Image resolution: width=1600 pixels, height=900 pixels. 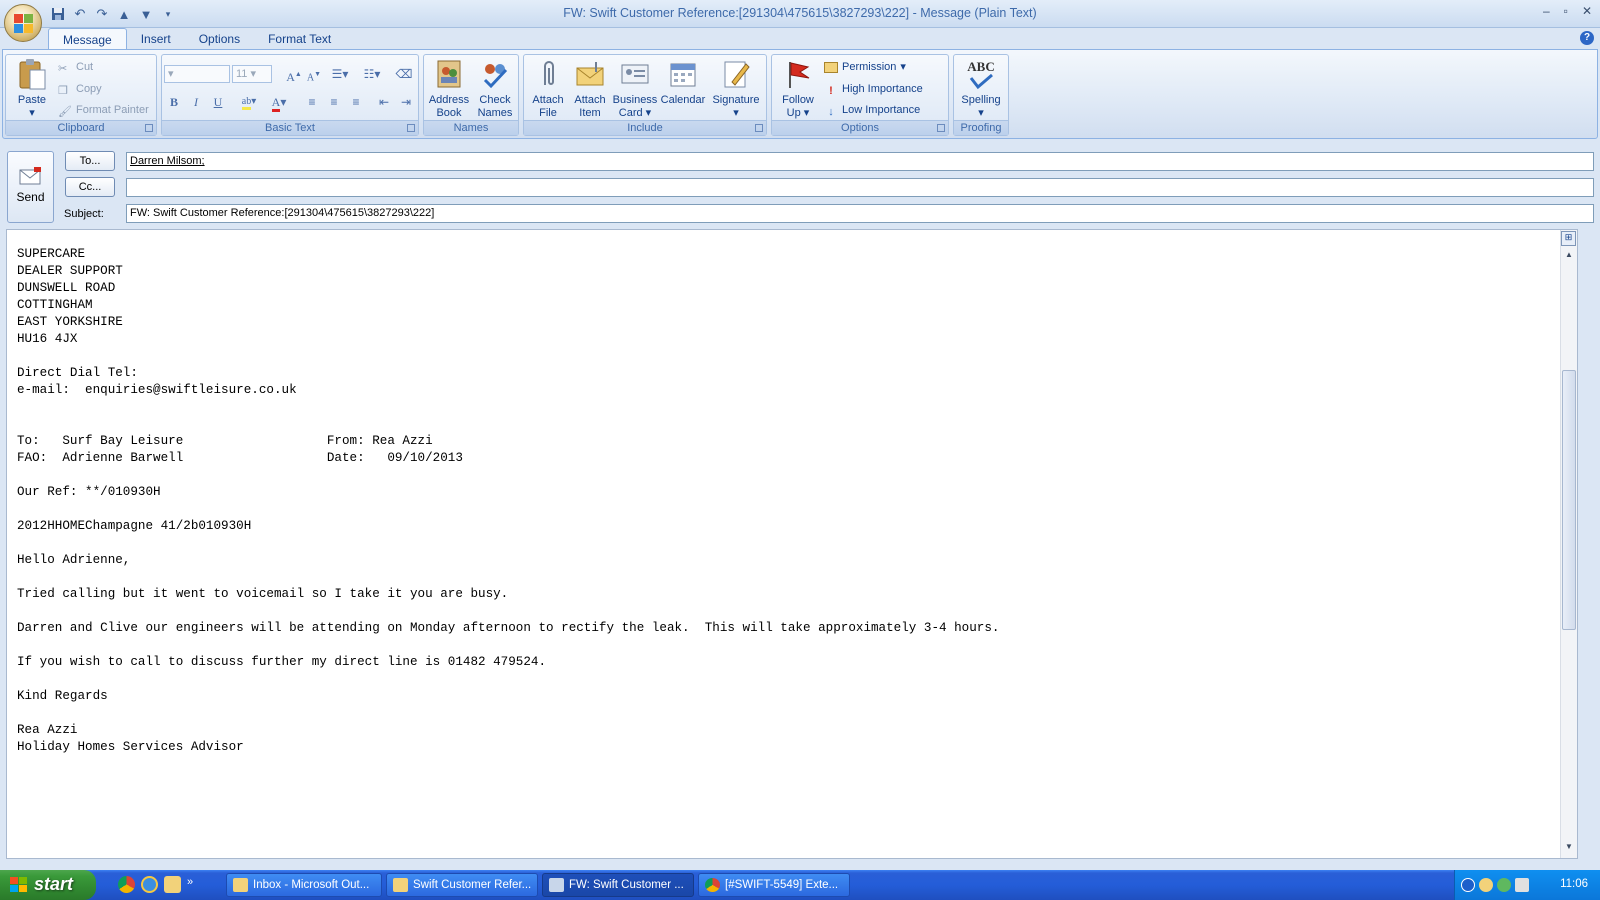 I want to click on tab-message: Message, so click(x=87, y=39).